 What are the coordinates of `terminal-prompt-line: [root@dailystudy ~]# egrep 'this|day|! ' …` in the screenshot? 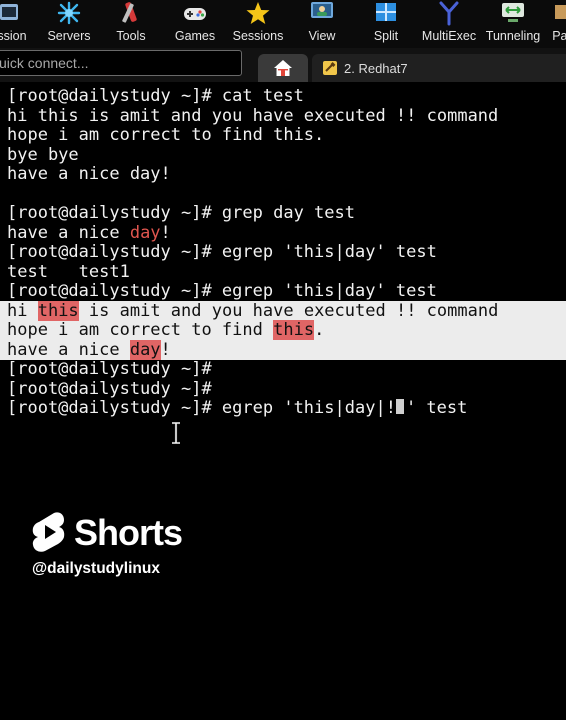 It's located at (237, 408).